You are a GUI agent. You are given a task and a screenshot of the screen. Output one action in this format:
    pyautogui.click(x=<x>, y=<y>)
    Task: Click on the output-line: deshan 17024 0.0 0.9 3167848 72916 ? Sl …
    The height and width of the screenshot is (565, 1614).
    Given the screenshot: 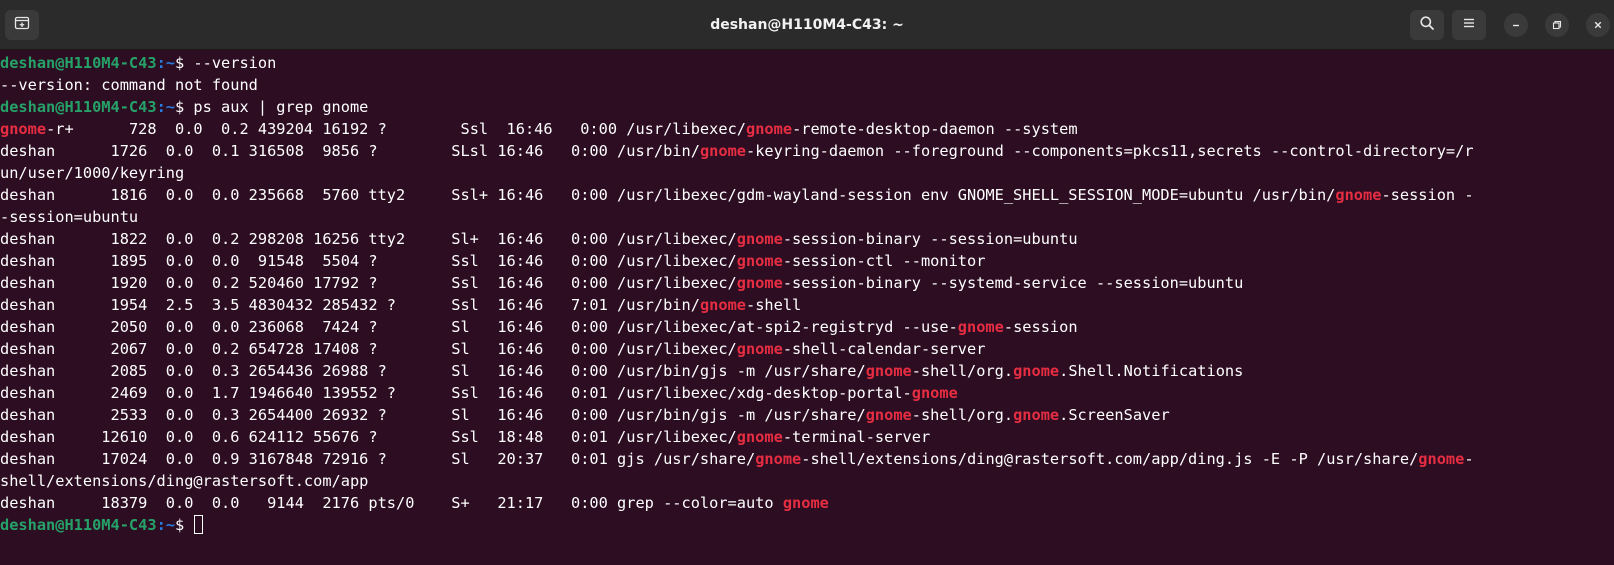 What is the action you would take?
    pyautogui.click(x=807, y=459)
    